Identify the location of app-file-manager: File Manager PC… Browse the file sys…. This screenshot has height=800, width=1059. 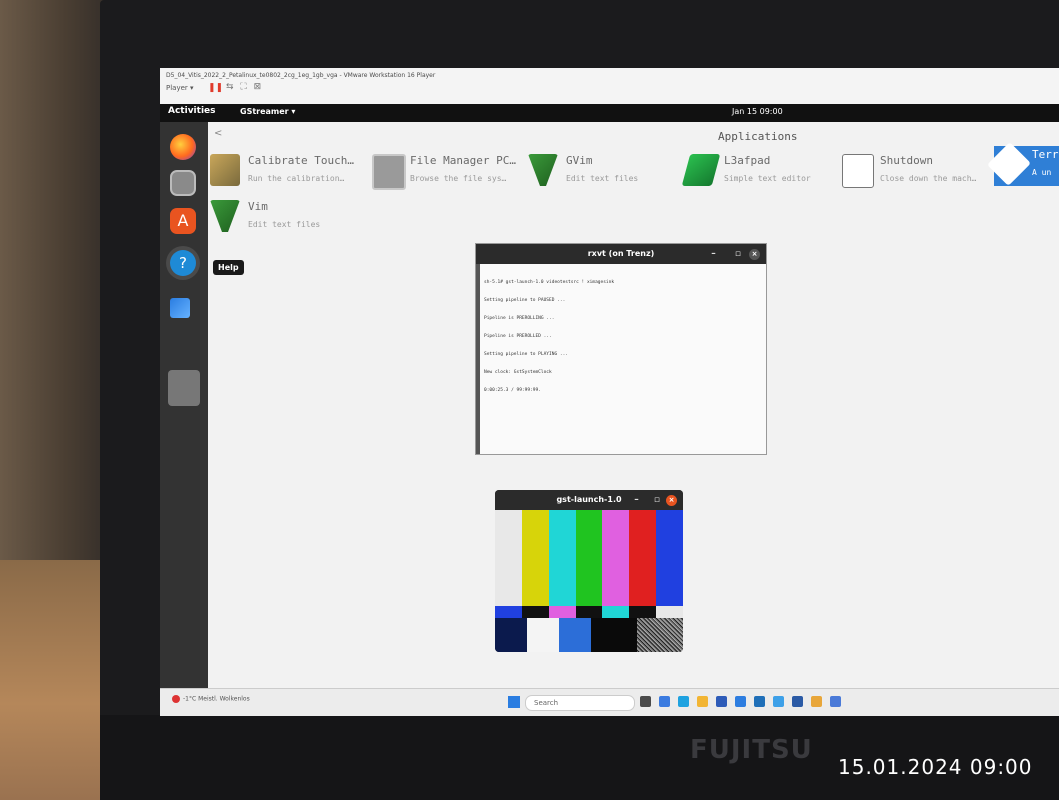
(456, 174).